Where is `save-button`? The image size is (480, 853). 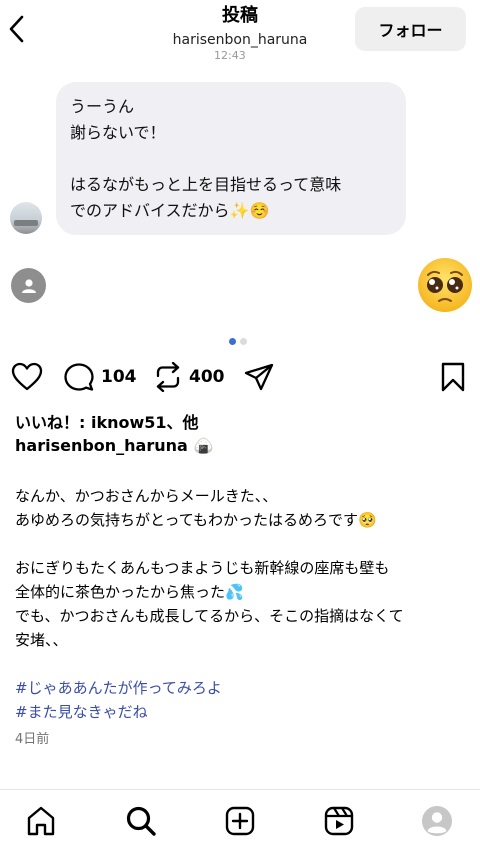
save-button is located at coordinates (453, 377).